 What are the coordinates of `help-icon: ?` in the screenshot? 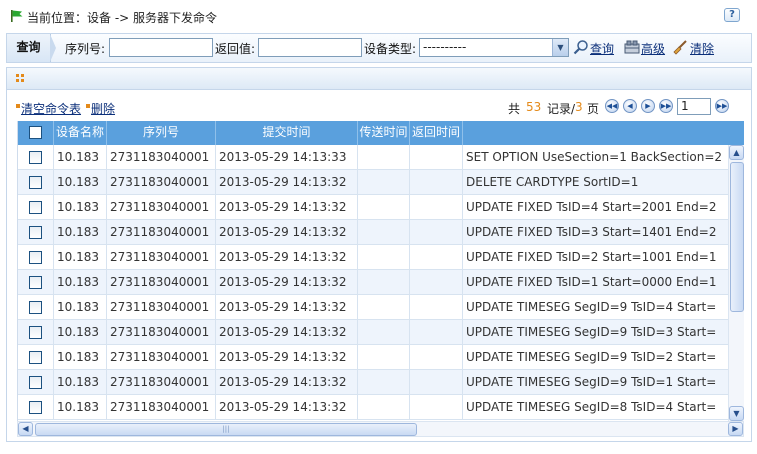 It's located at (732, 15).